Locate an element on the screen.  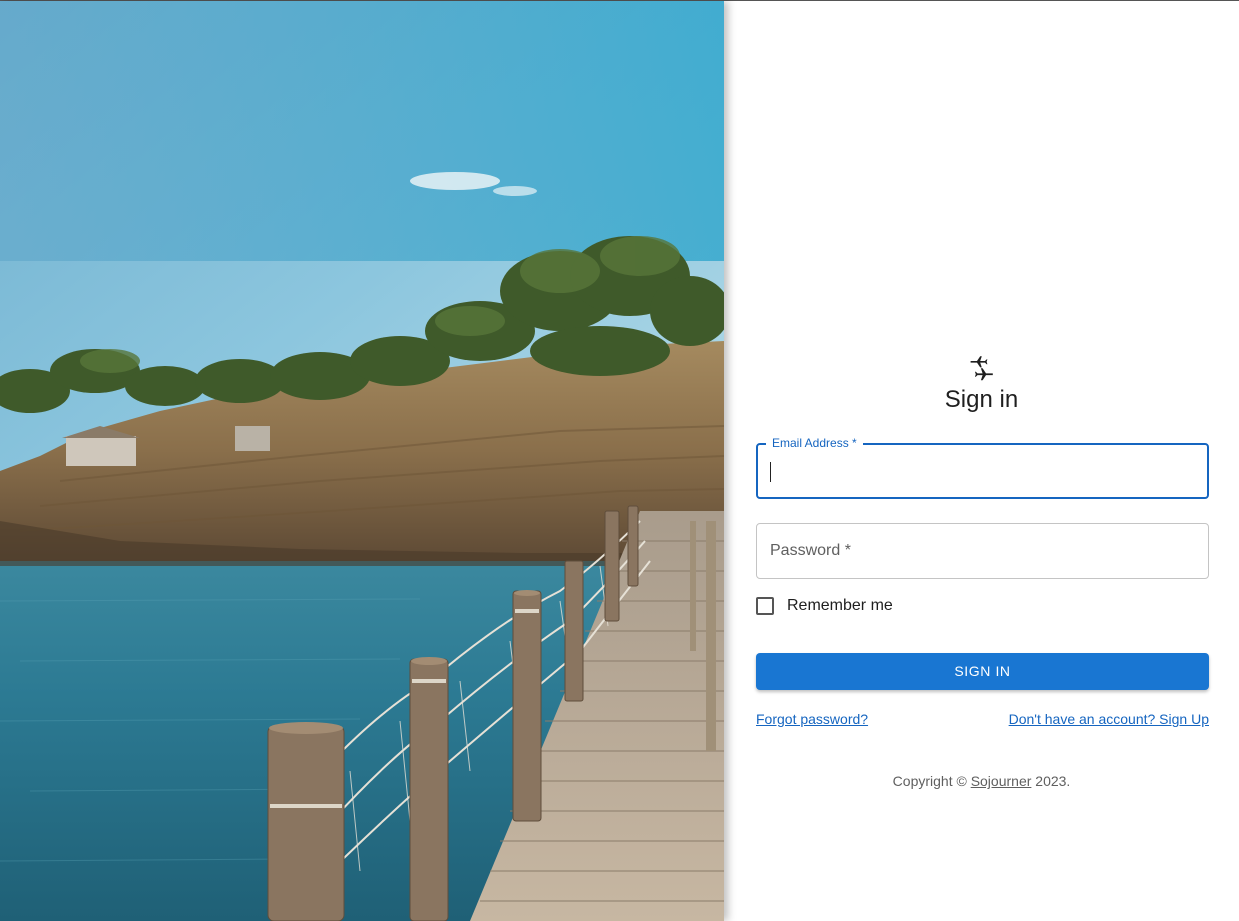
page-title: Sign in is located at coordinates (981, 399).